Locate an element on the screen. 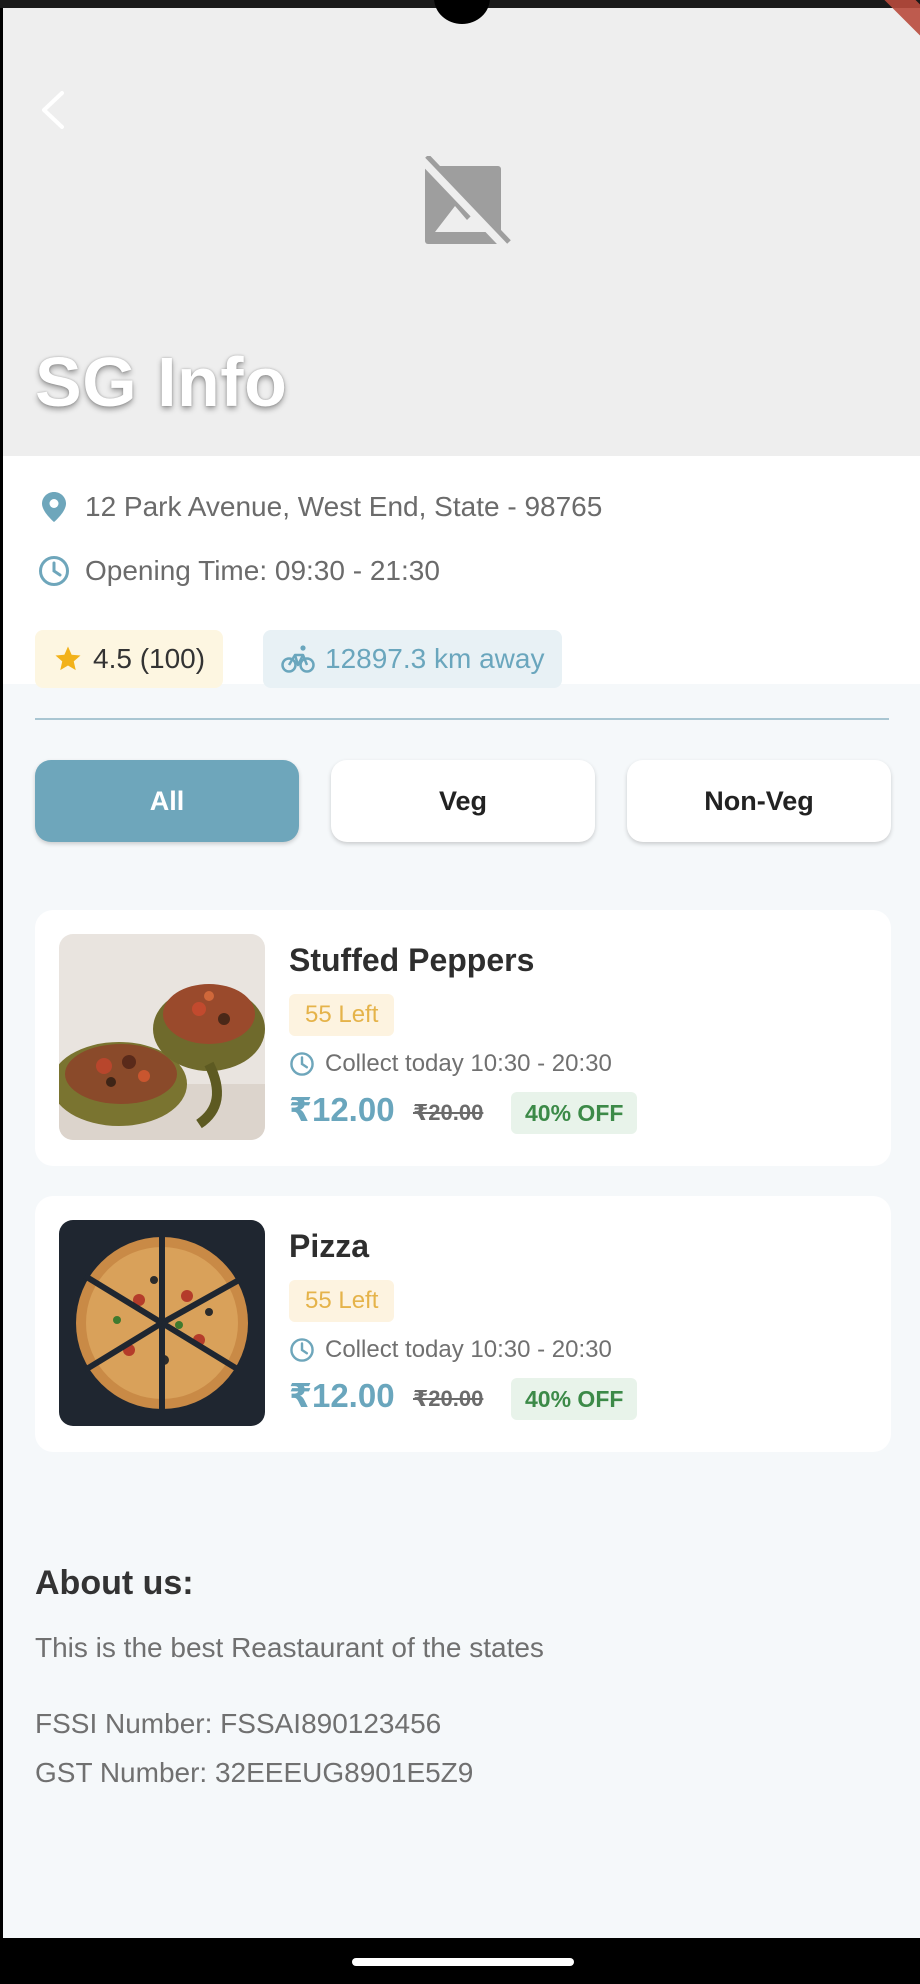 Image resolution: width=920 pixels, height=1984 pixels. filter-nonveg-button: Non-Veg is located at coordinates (759, 801).